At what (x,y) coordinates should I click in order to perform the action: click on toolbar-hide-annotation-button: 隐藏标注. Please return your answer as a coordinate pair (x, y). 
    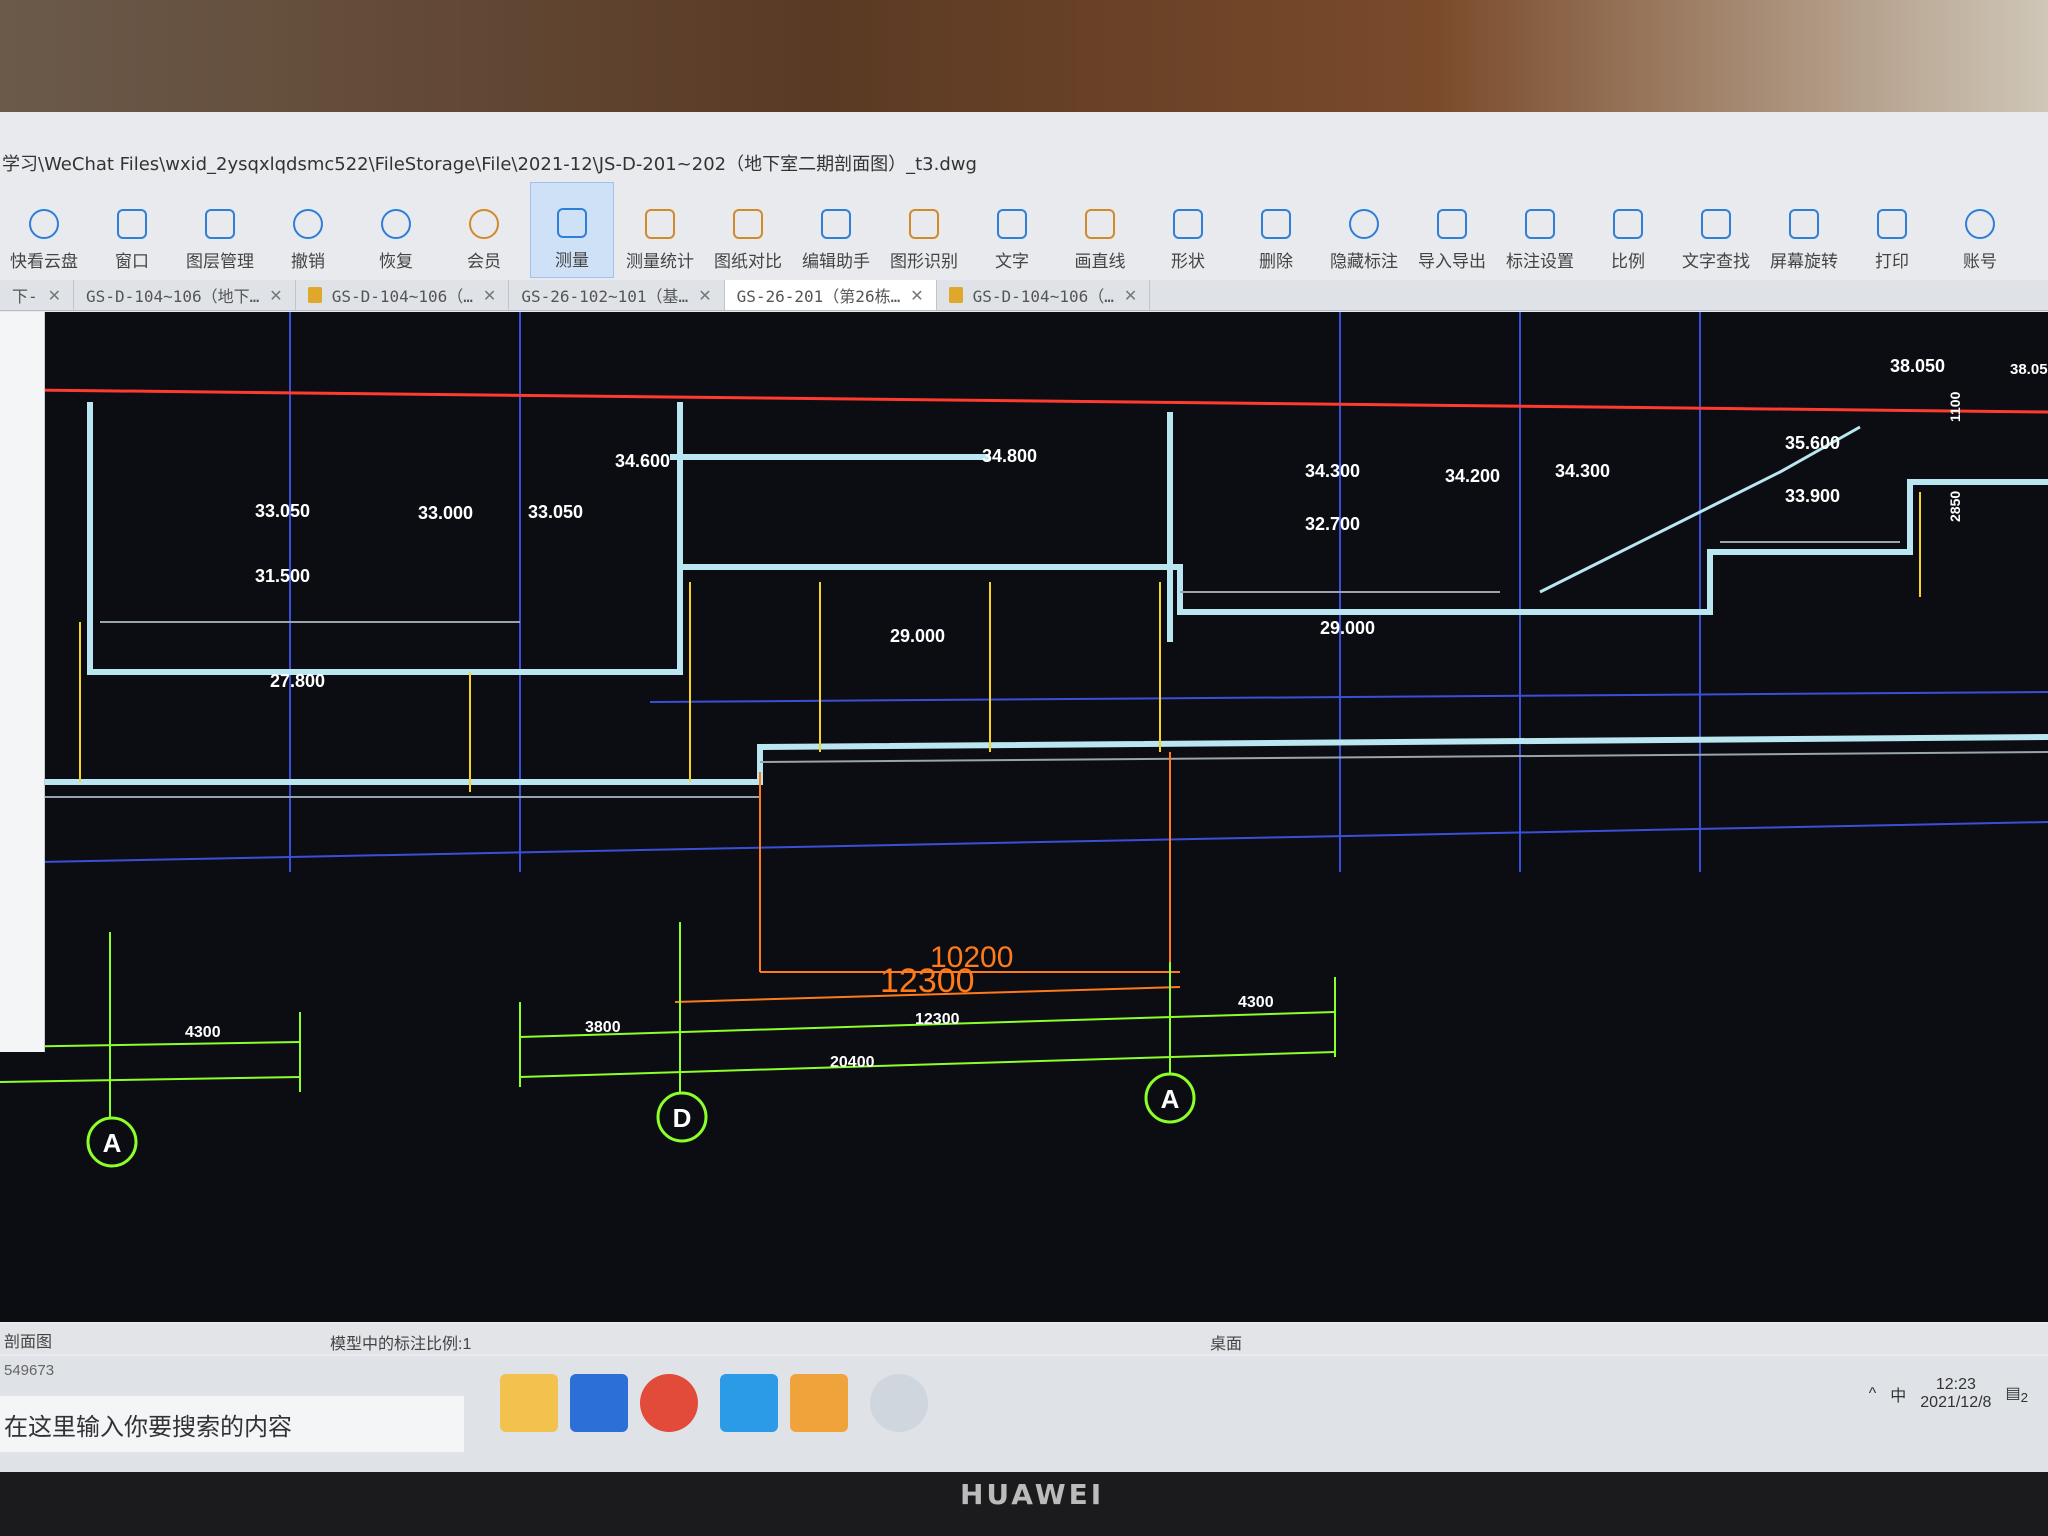
    Looking at the image, I should click on (1364, 230).